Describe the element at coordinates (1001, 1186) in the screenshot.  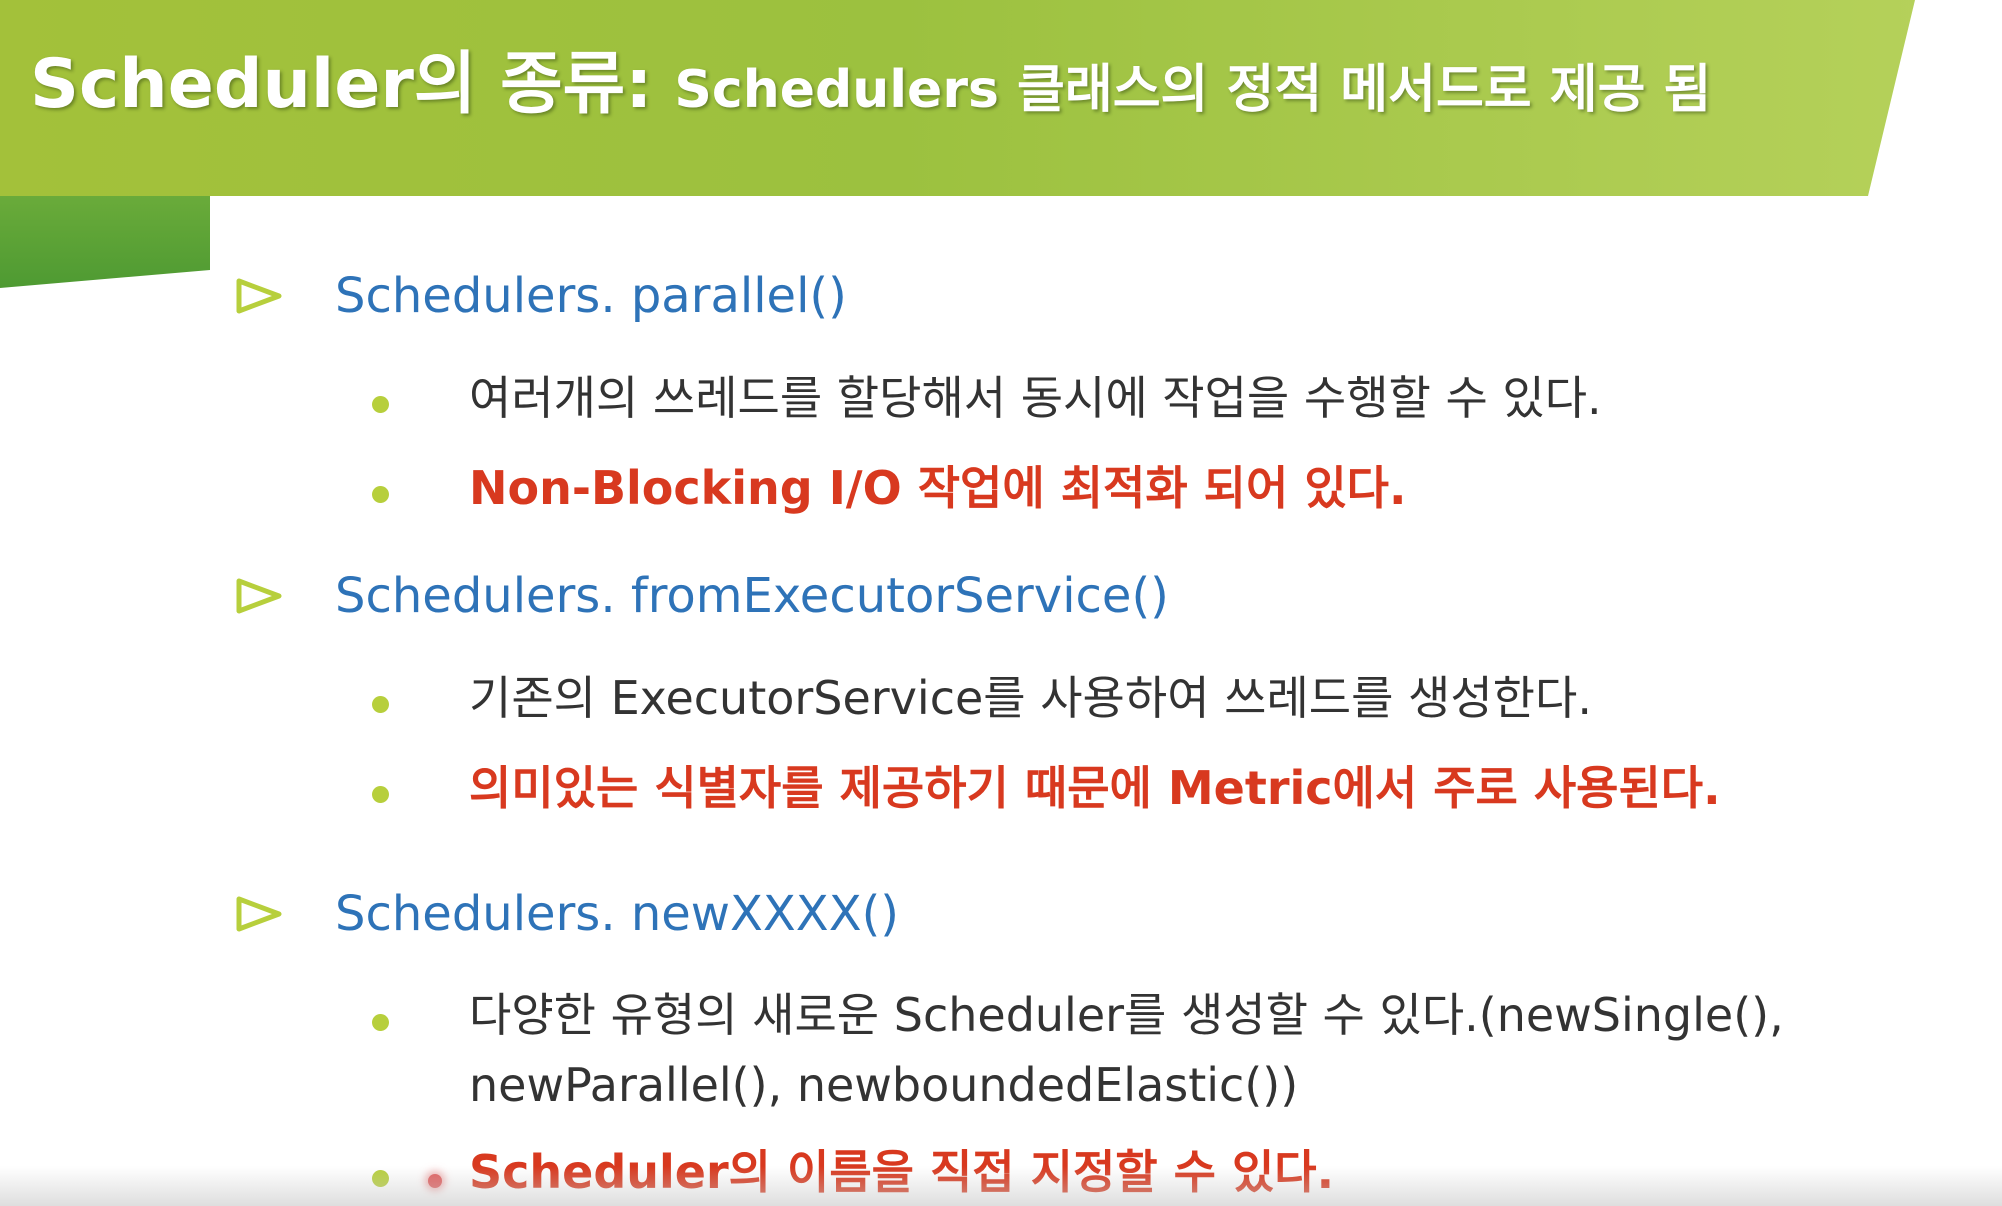
I see `bottom-fade` at that location.